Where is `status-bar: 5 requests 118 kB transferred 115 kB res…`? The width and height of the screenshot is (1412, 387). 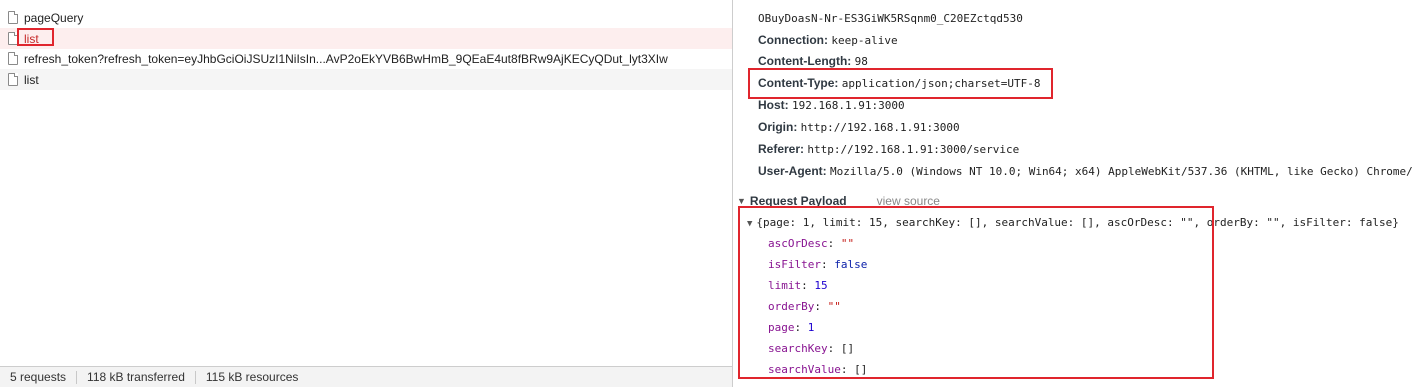 status-bar: 5 requests 118 kB transferred 115 kB res… is located at coordinates (366, 376).